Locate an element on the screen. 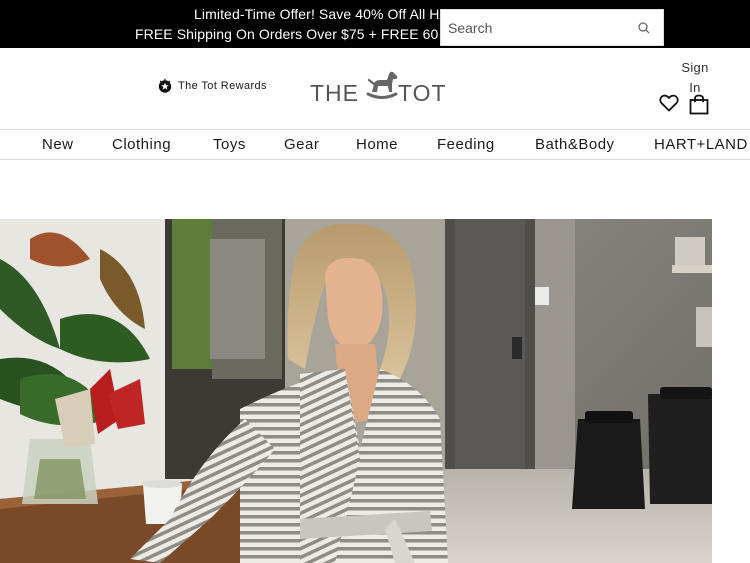  logo-text-the: THE is located at coordinates (334, 93).